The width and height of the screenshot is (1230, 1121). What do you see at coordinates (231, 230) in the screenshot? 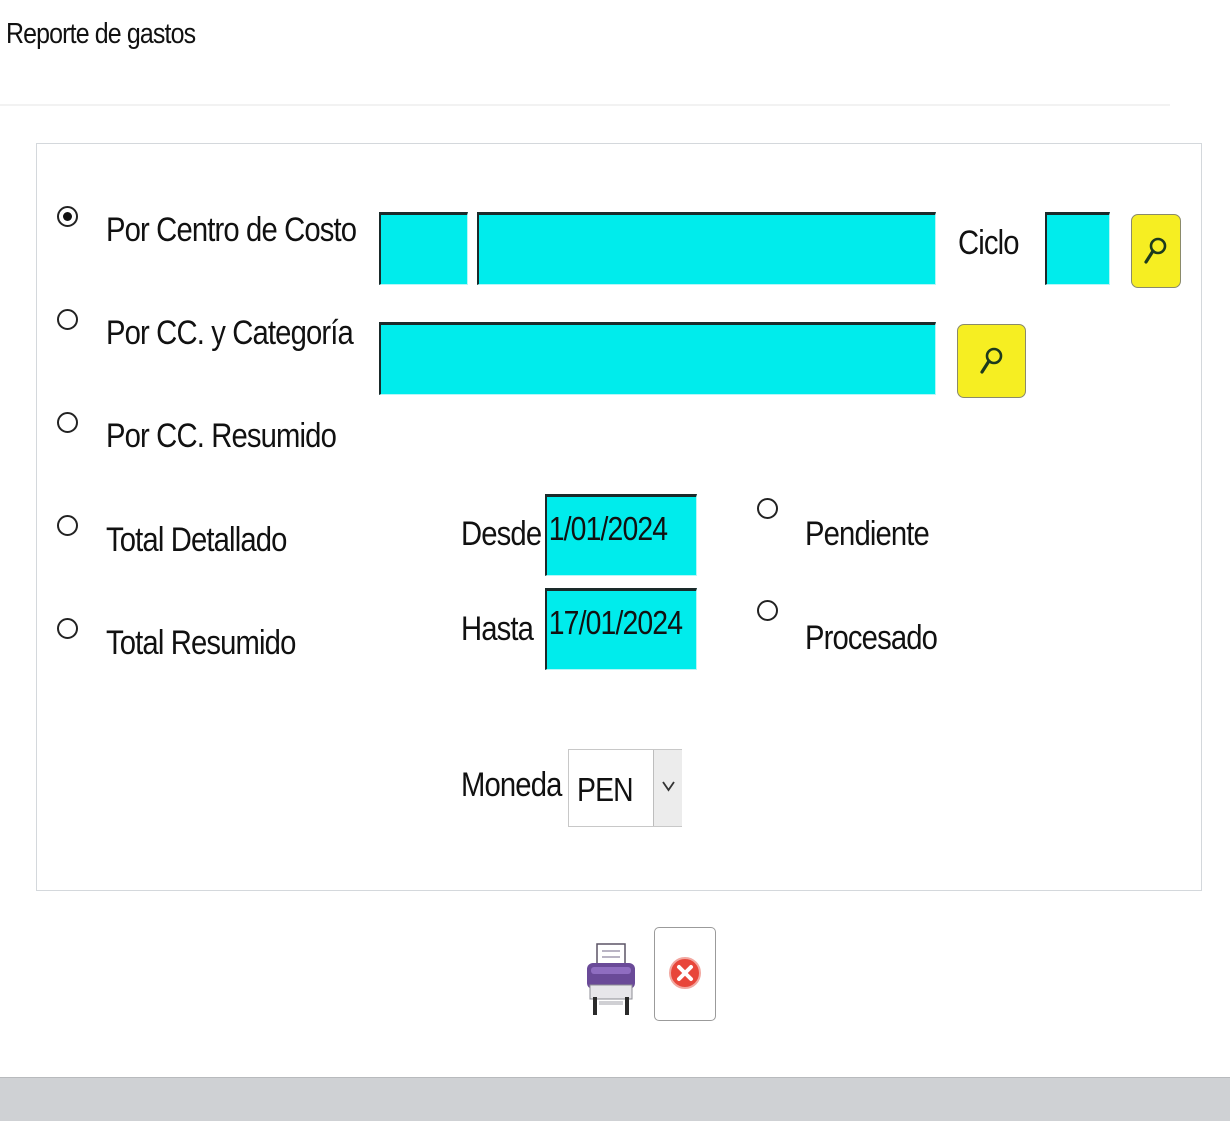
I see `radio-label-por-centro-de-costo: Por Centro de Costo` at bounding box center [231, 230].